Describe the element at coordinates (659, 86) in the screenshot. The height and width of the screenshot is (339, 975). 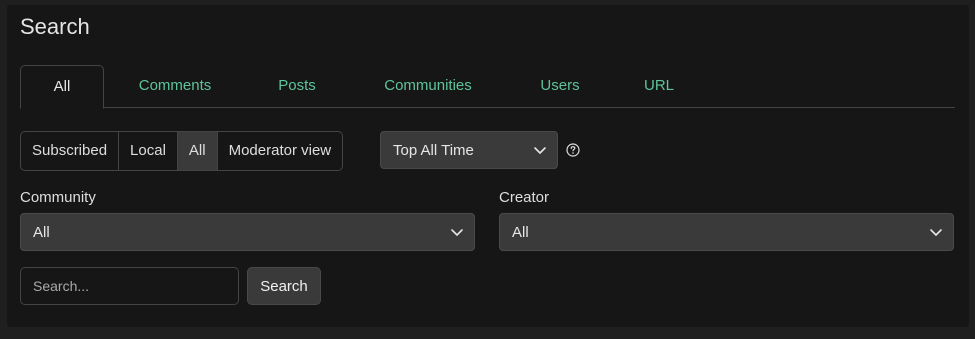
I see `tab-url: URL` at that location.